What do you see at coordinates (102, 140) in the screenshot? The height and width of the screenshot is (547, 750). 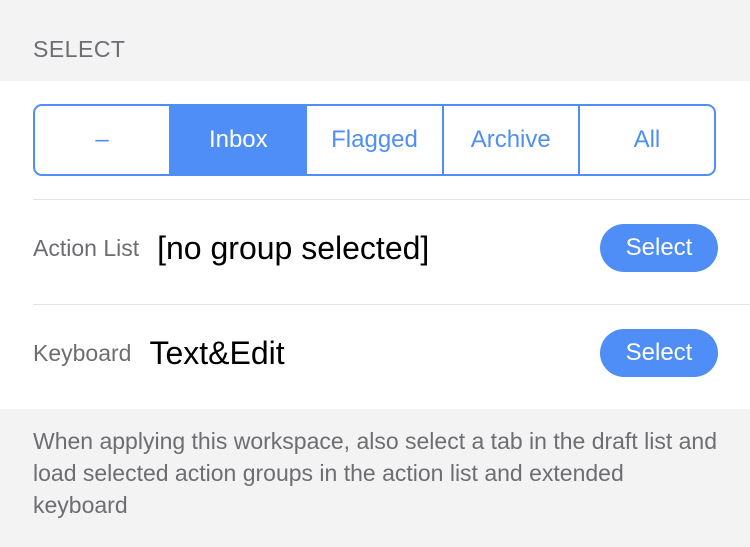 I see `tab-none: –` at bounding box center [102, 140].